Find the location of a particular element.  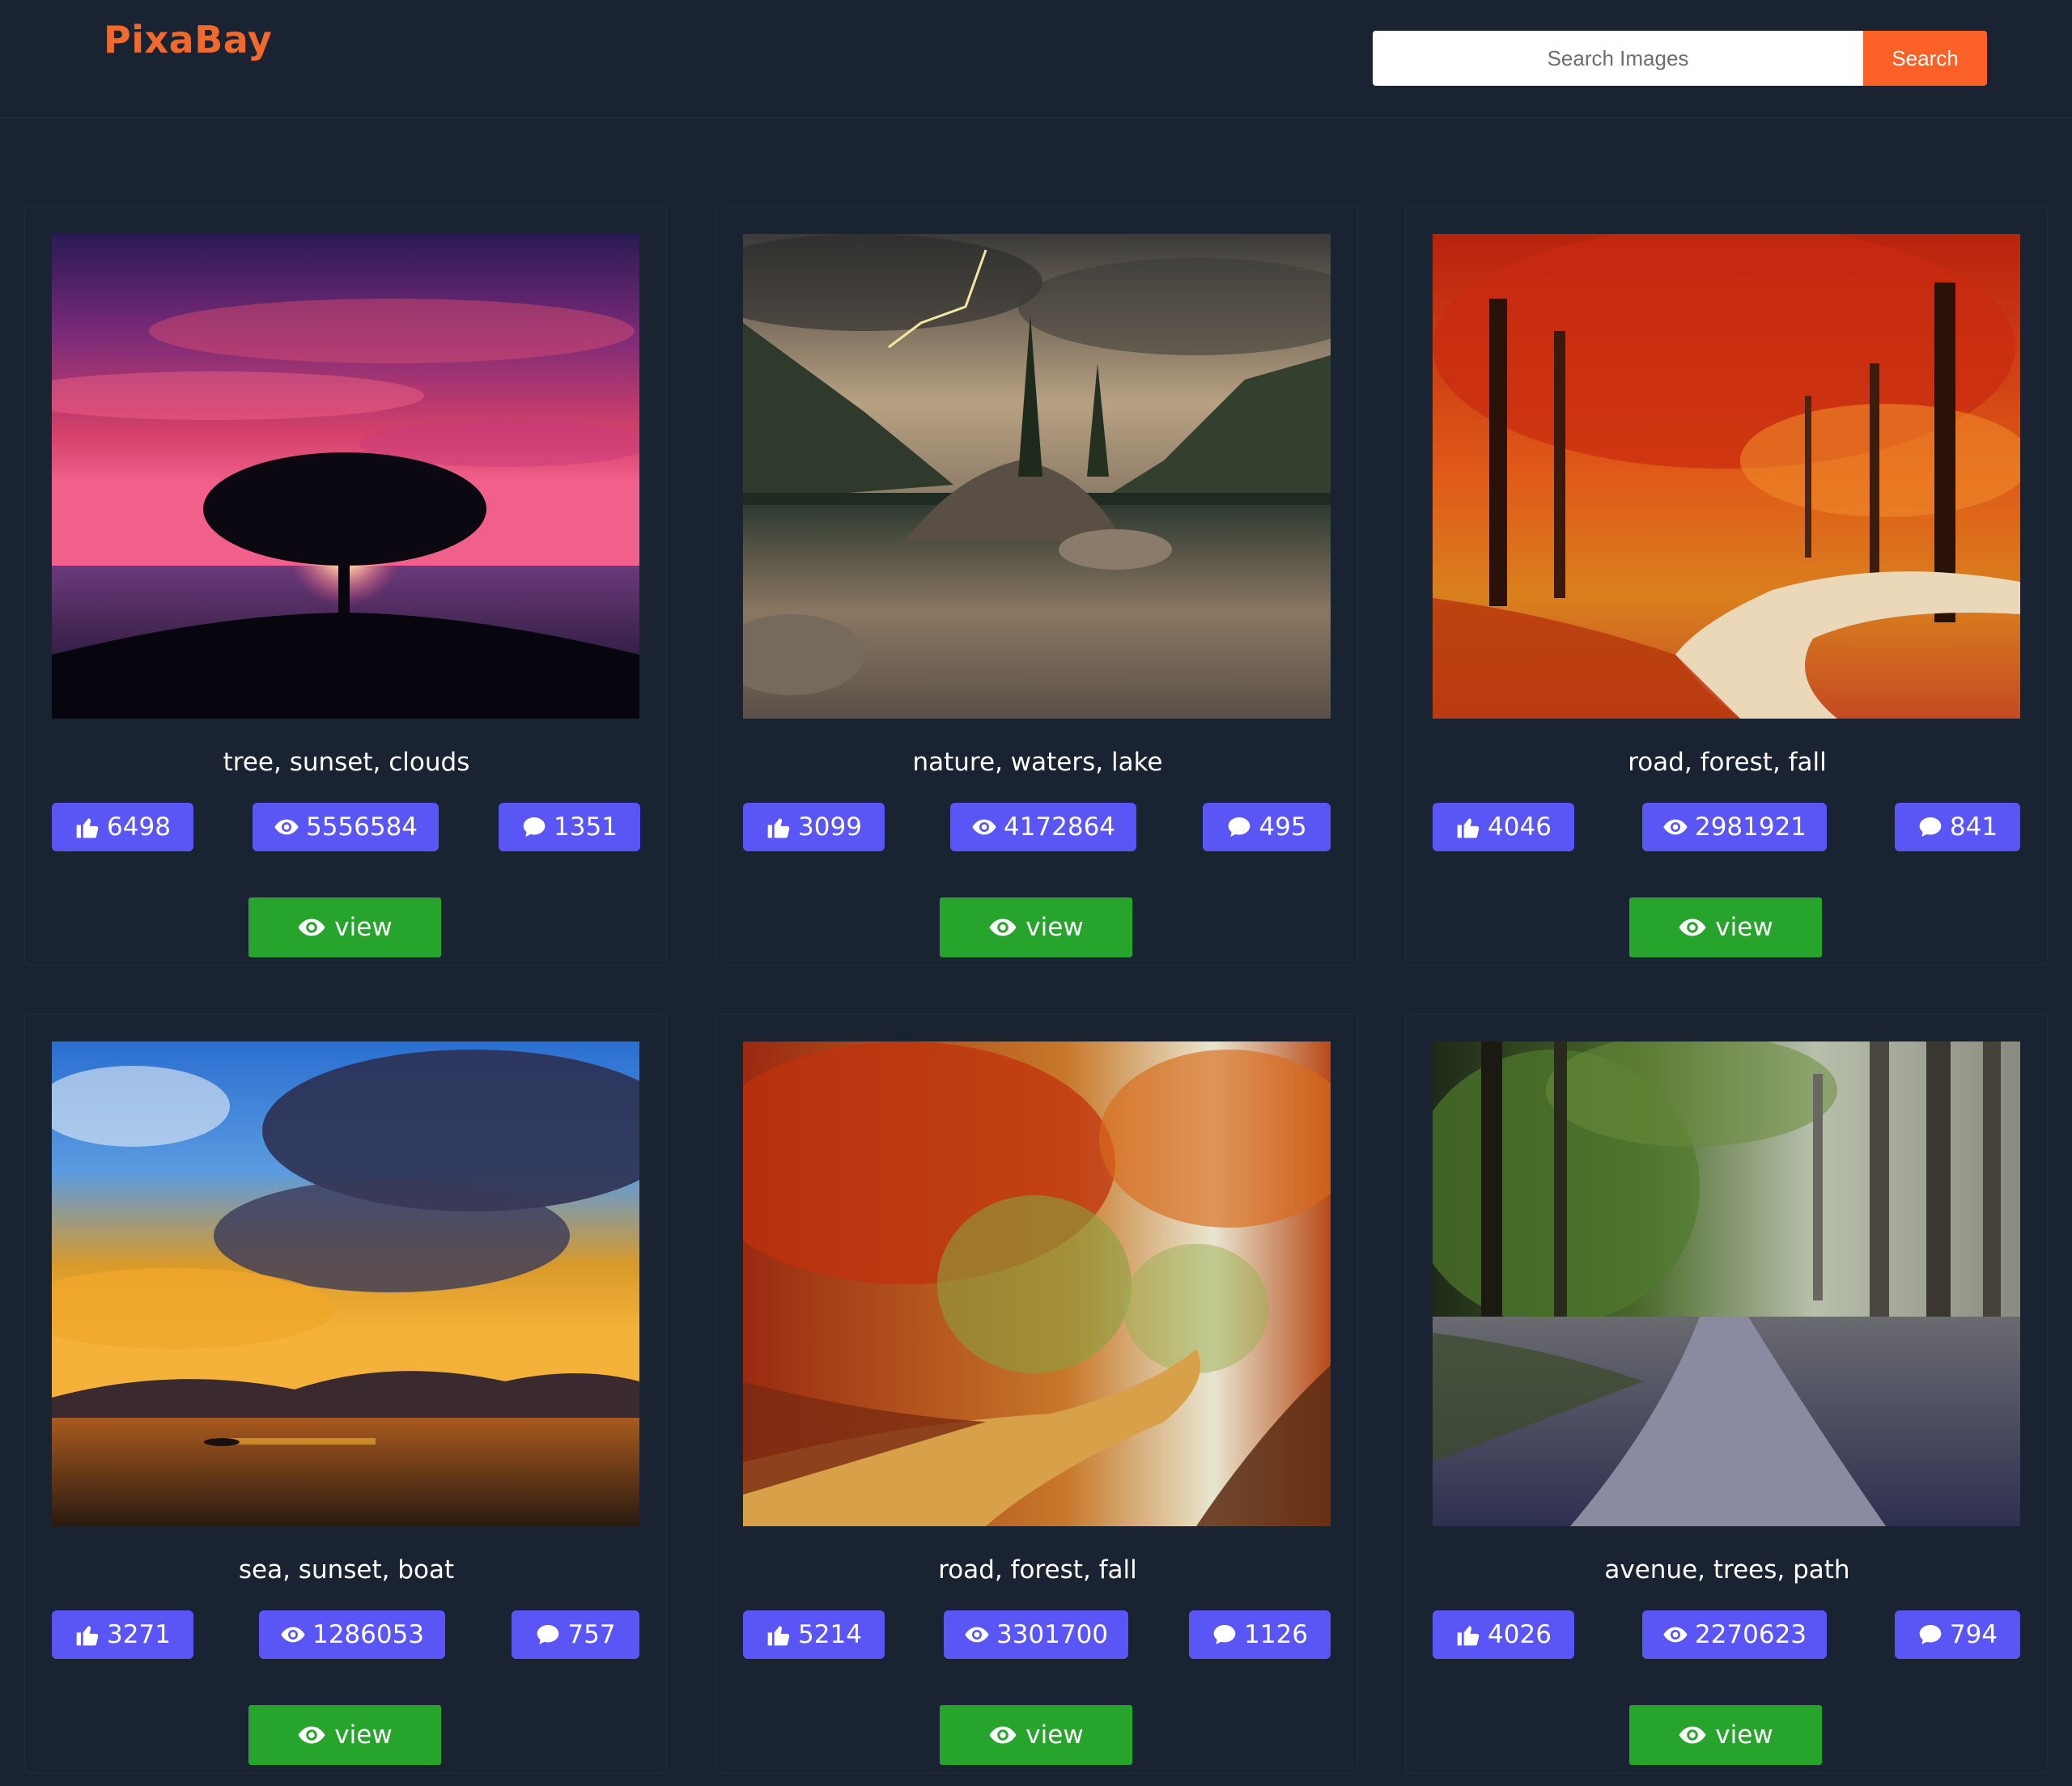

likes-count: 5214 is located at coordinates (830, 1634).